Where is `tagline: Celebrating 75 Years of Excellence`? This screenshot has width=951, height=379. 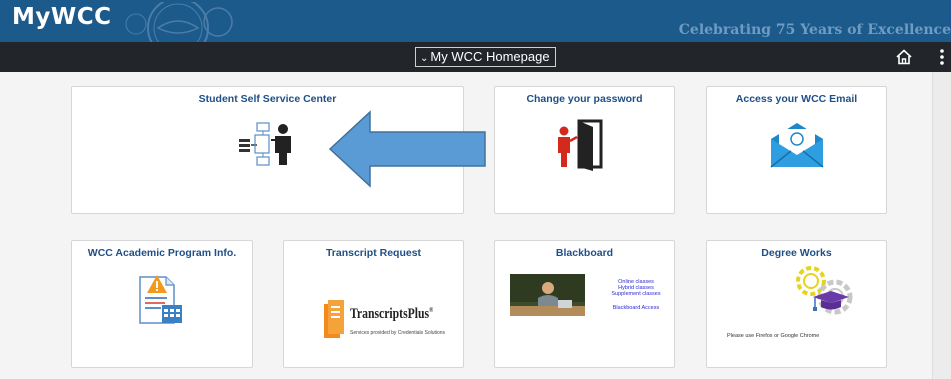
tagline: Celebrating 75 Years of Excellence is located at coordinates (814, 30).